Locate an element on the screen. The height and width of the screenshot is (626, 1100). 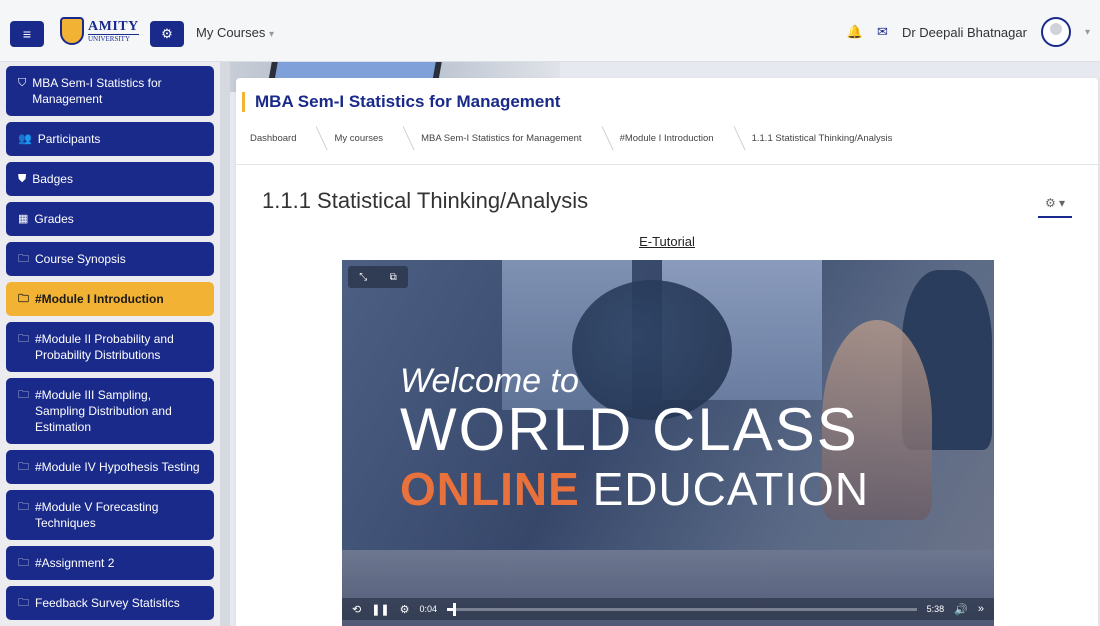
avatar is located at coordinates (1055, 32).